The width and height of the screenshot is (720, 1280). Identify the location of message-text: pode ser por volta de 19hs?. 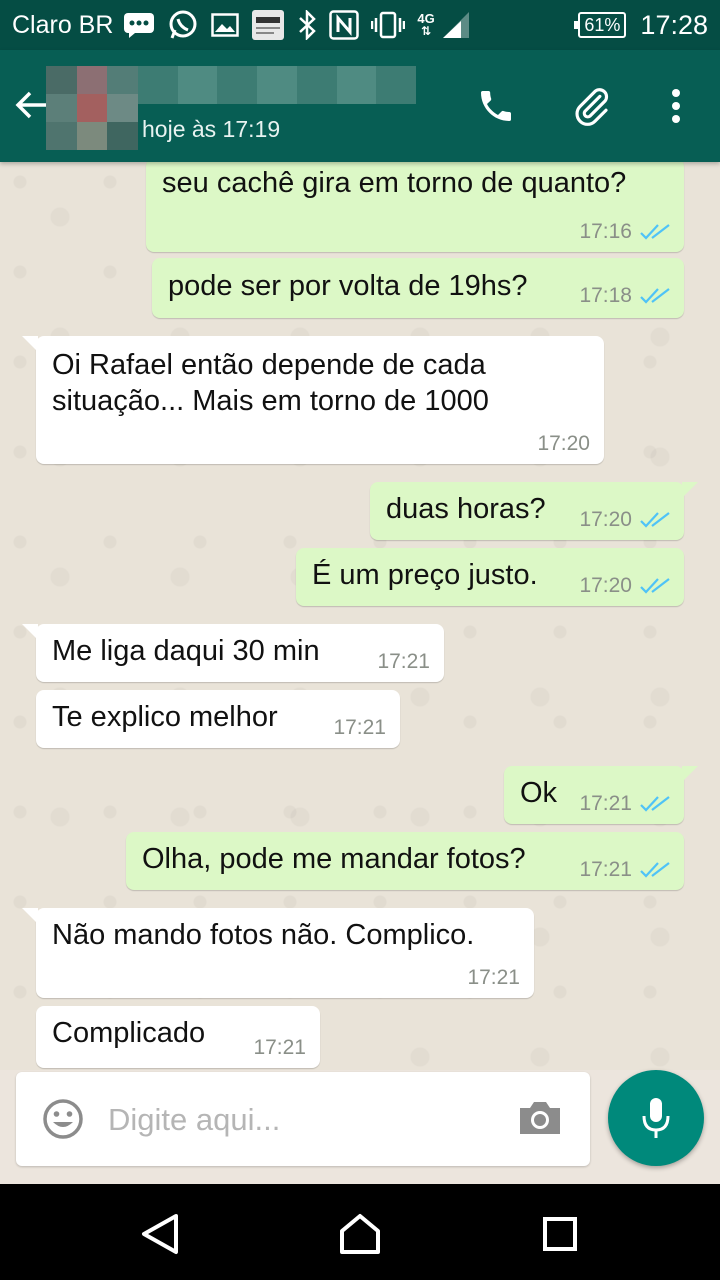
(348, 286).